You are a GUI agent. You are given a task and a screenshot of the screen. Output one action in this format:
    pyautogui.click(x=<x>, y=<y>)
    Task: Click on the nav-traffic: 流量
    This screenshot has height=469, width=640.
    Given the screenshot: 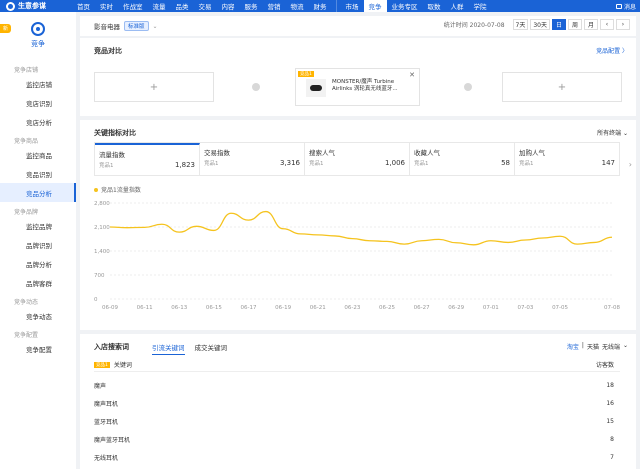 What is the action you would take?
    pyautogui.click(x=159, y=6)
    